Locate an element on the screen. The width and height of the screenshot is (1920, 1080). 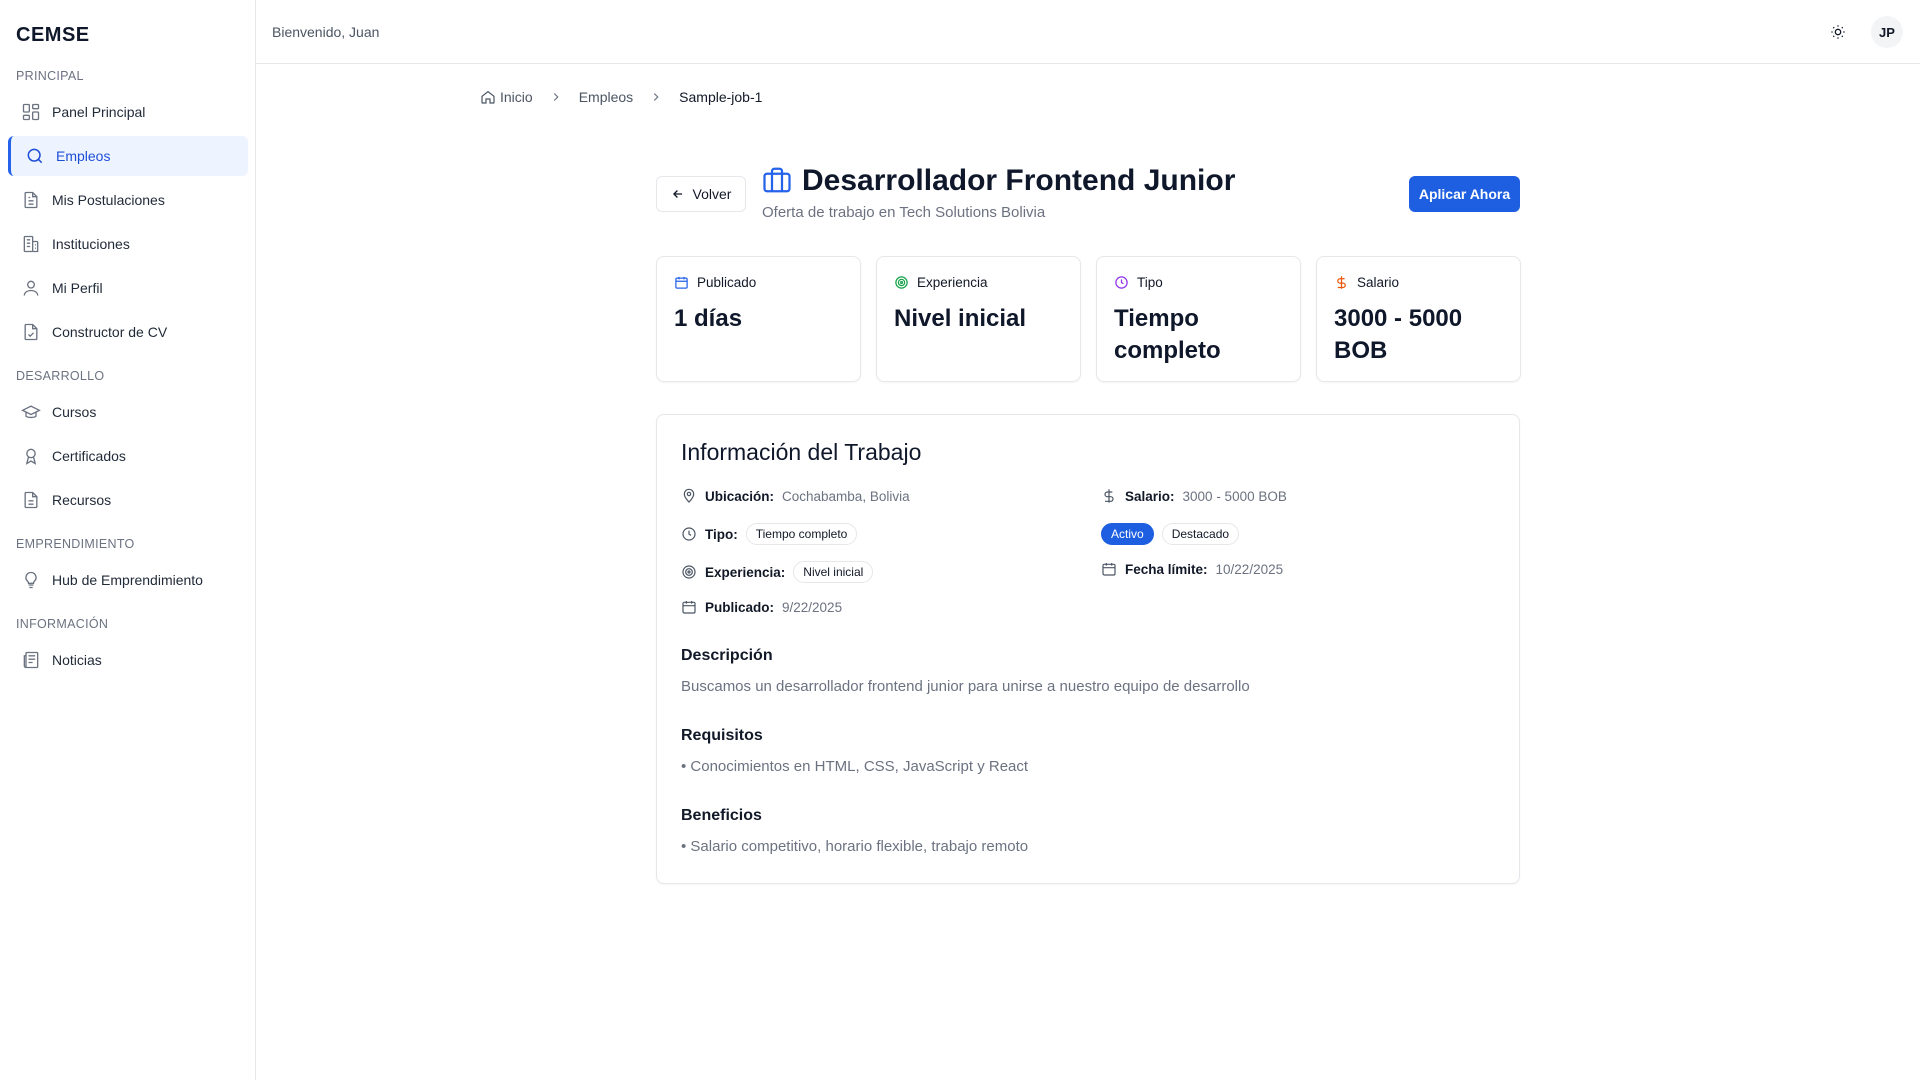
sidebar-item-instituciones: Instituciones is located at coordinates (128, 244).